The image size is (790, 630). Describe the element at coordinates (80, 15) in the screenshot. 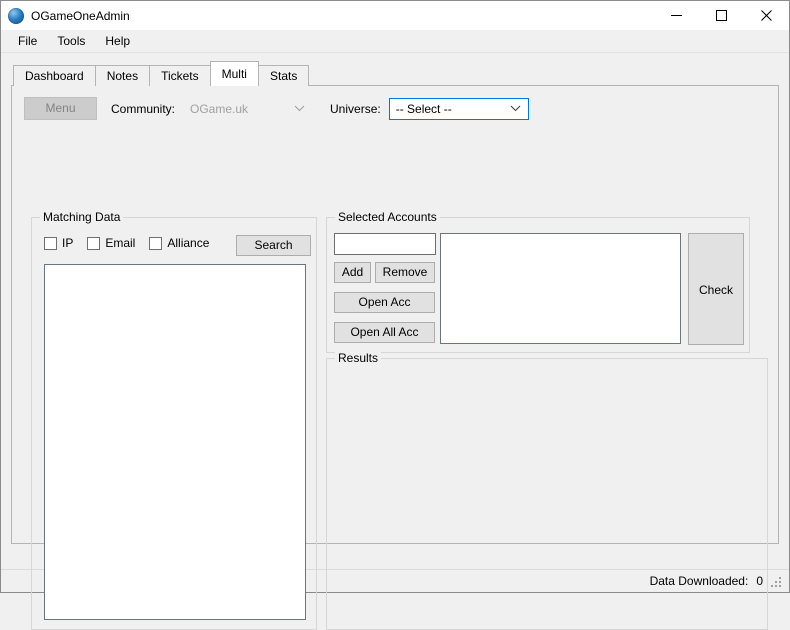

I see `window-title: OGameOneAdmin` at that location.